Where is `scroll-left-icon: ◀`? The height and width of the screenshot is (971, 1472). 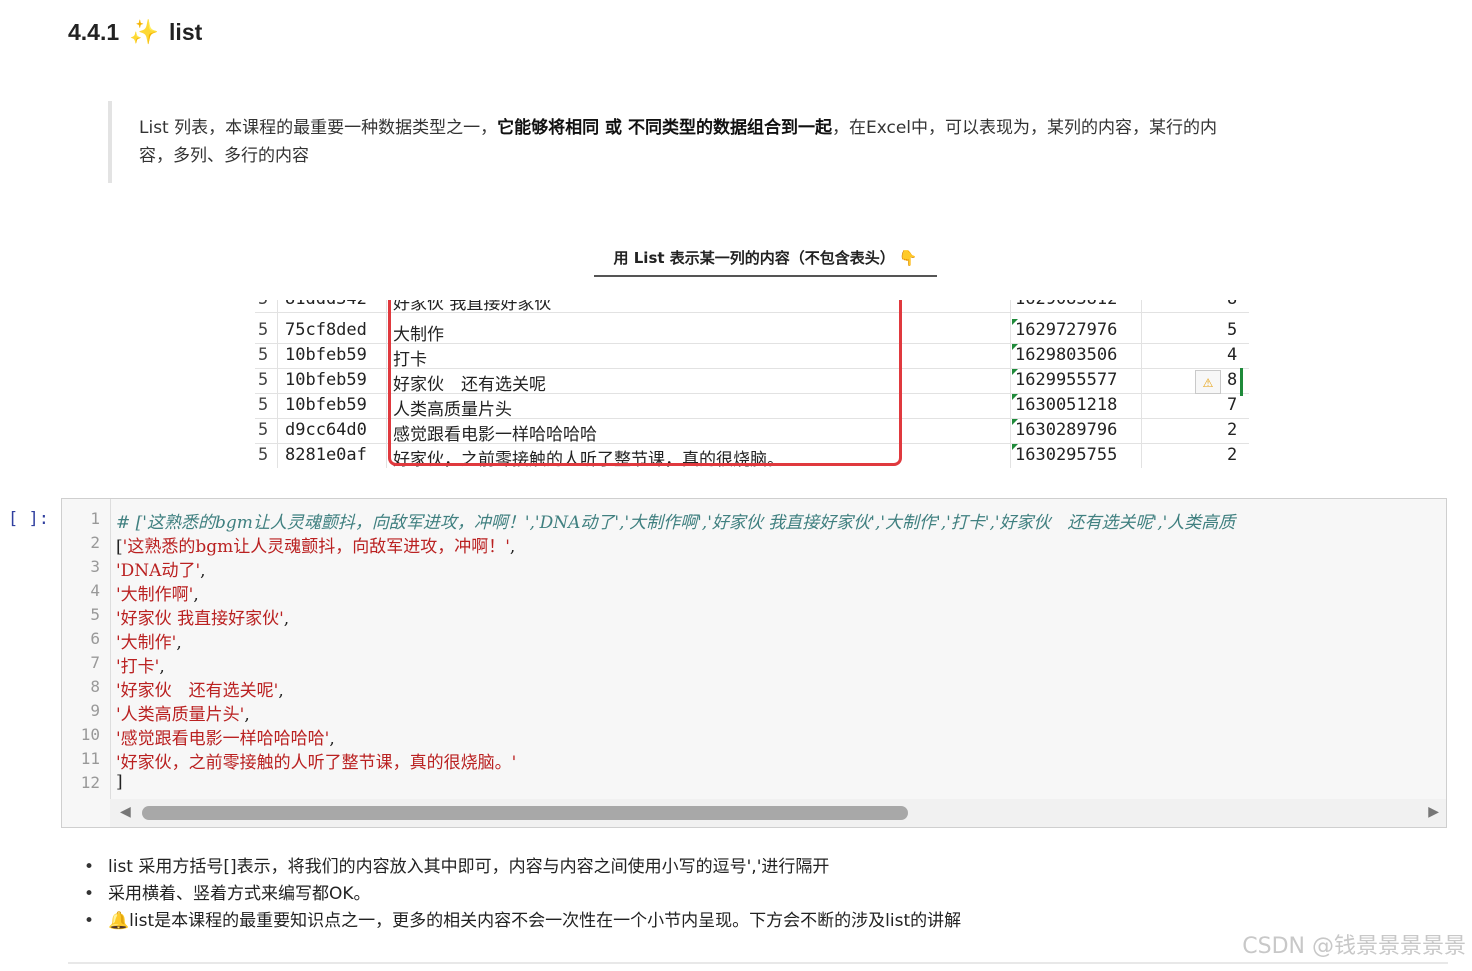
scroll-left-icon: ◀ is located at coordinates (125, 812).